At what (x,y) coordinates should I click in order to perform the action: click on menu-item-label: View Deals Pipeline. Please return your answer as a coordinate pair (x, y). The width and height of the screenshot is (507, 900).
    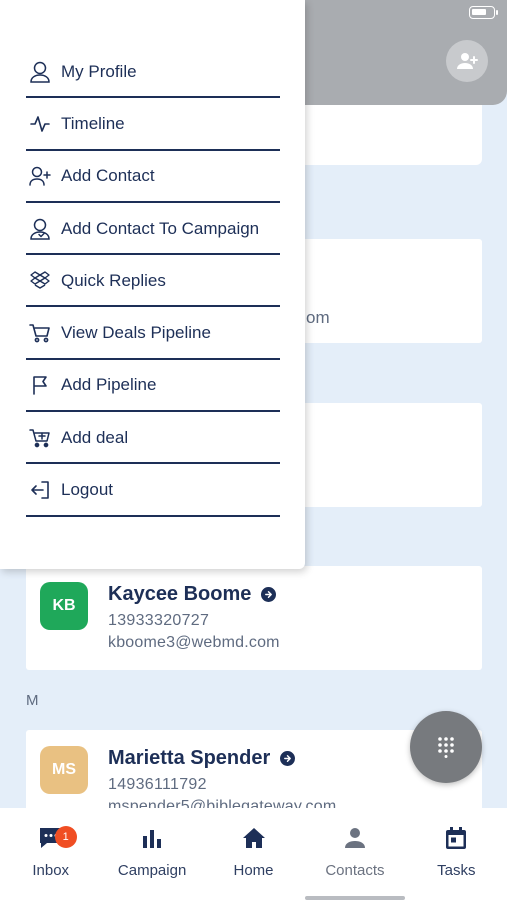
    Looking at the image, I should click on (136, 333).